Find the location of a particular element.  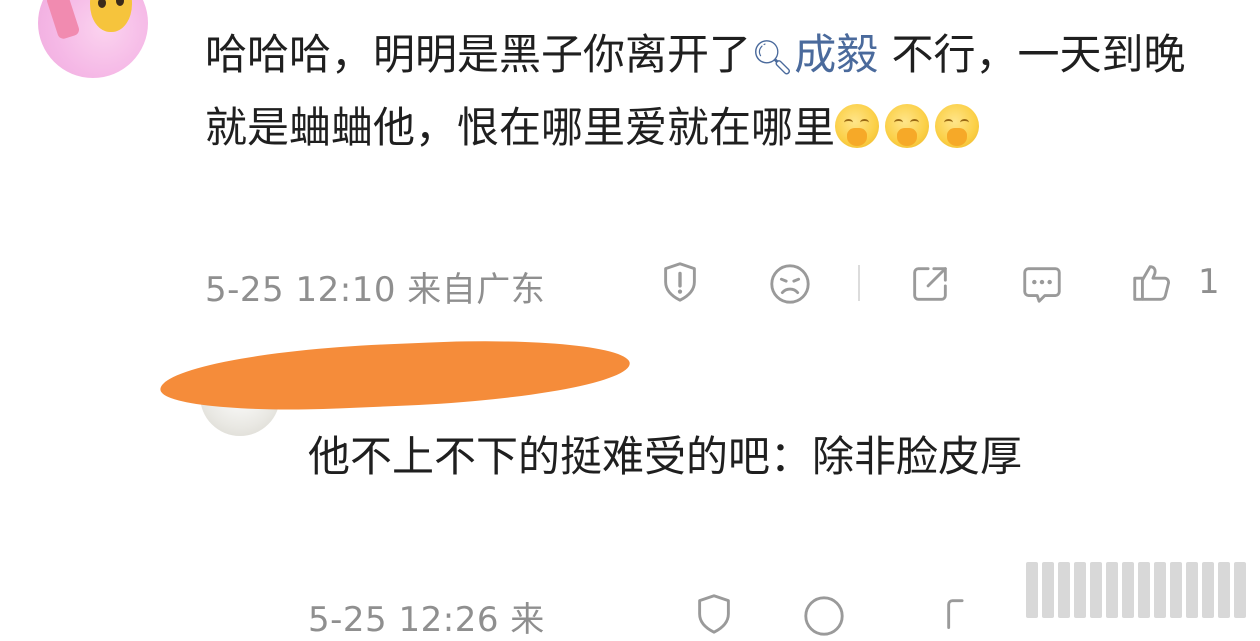

redaction-scribble is located at coordinates (395, 375).